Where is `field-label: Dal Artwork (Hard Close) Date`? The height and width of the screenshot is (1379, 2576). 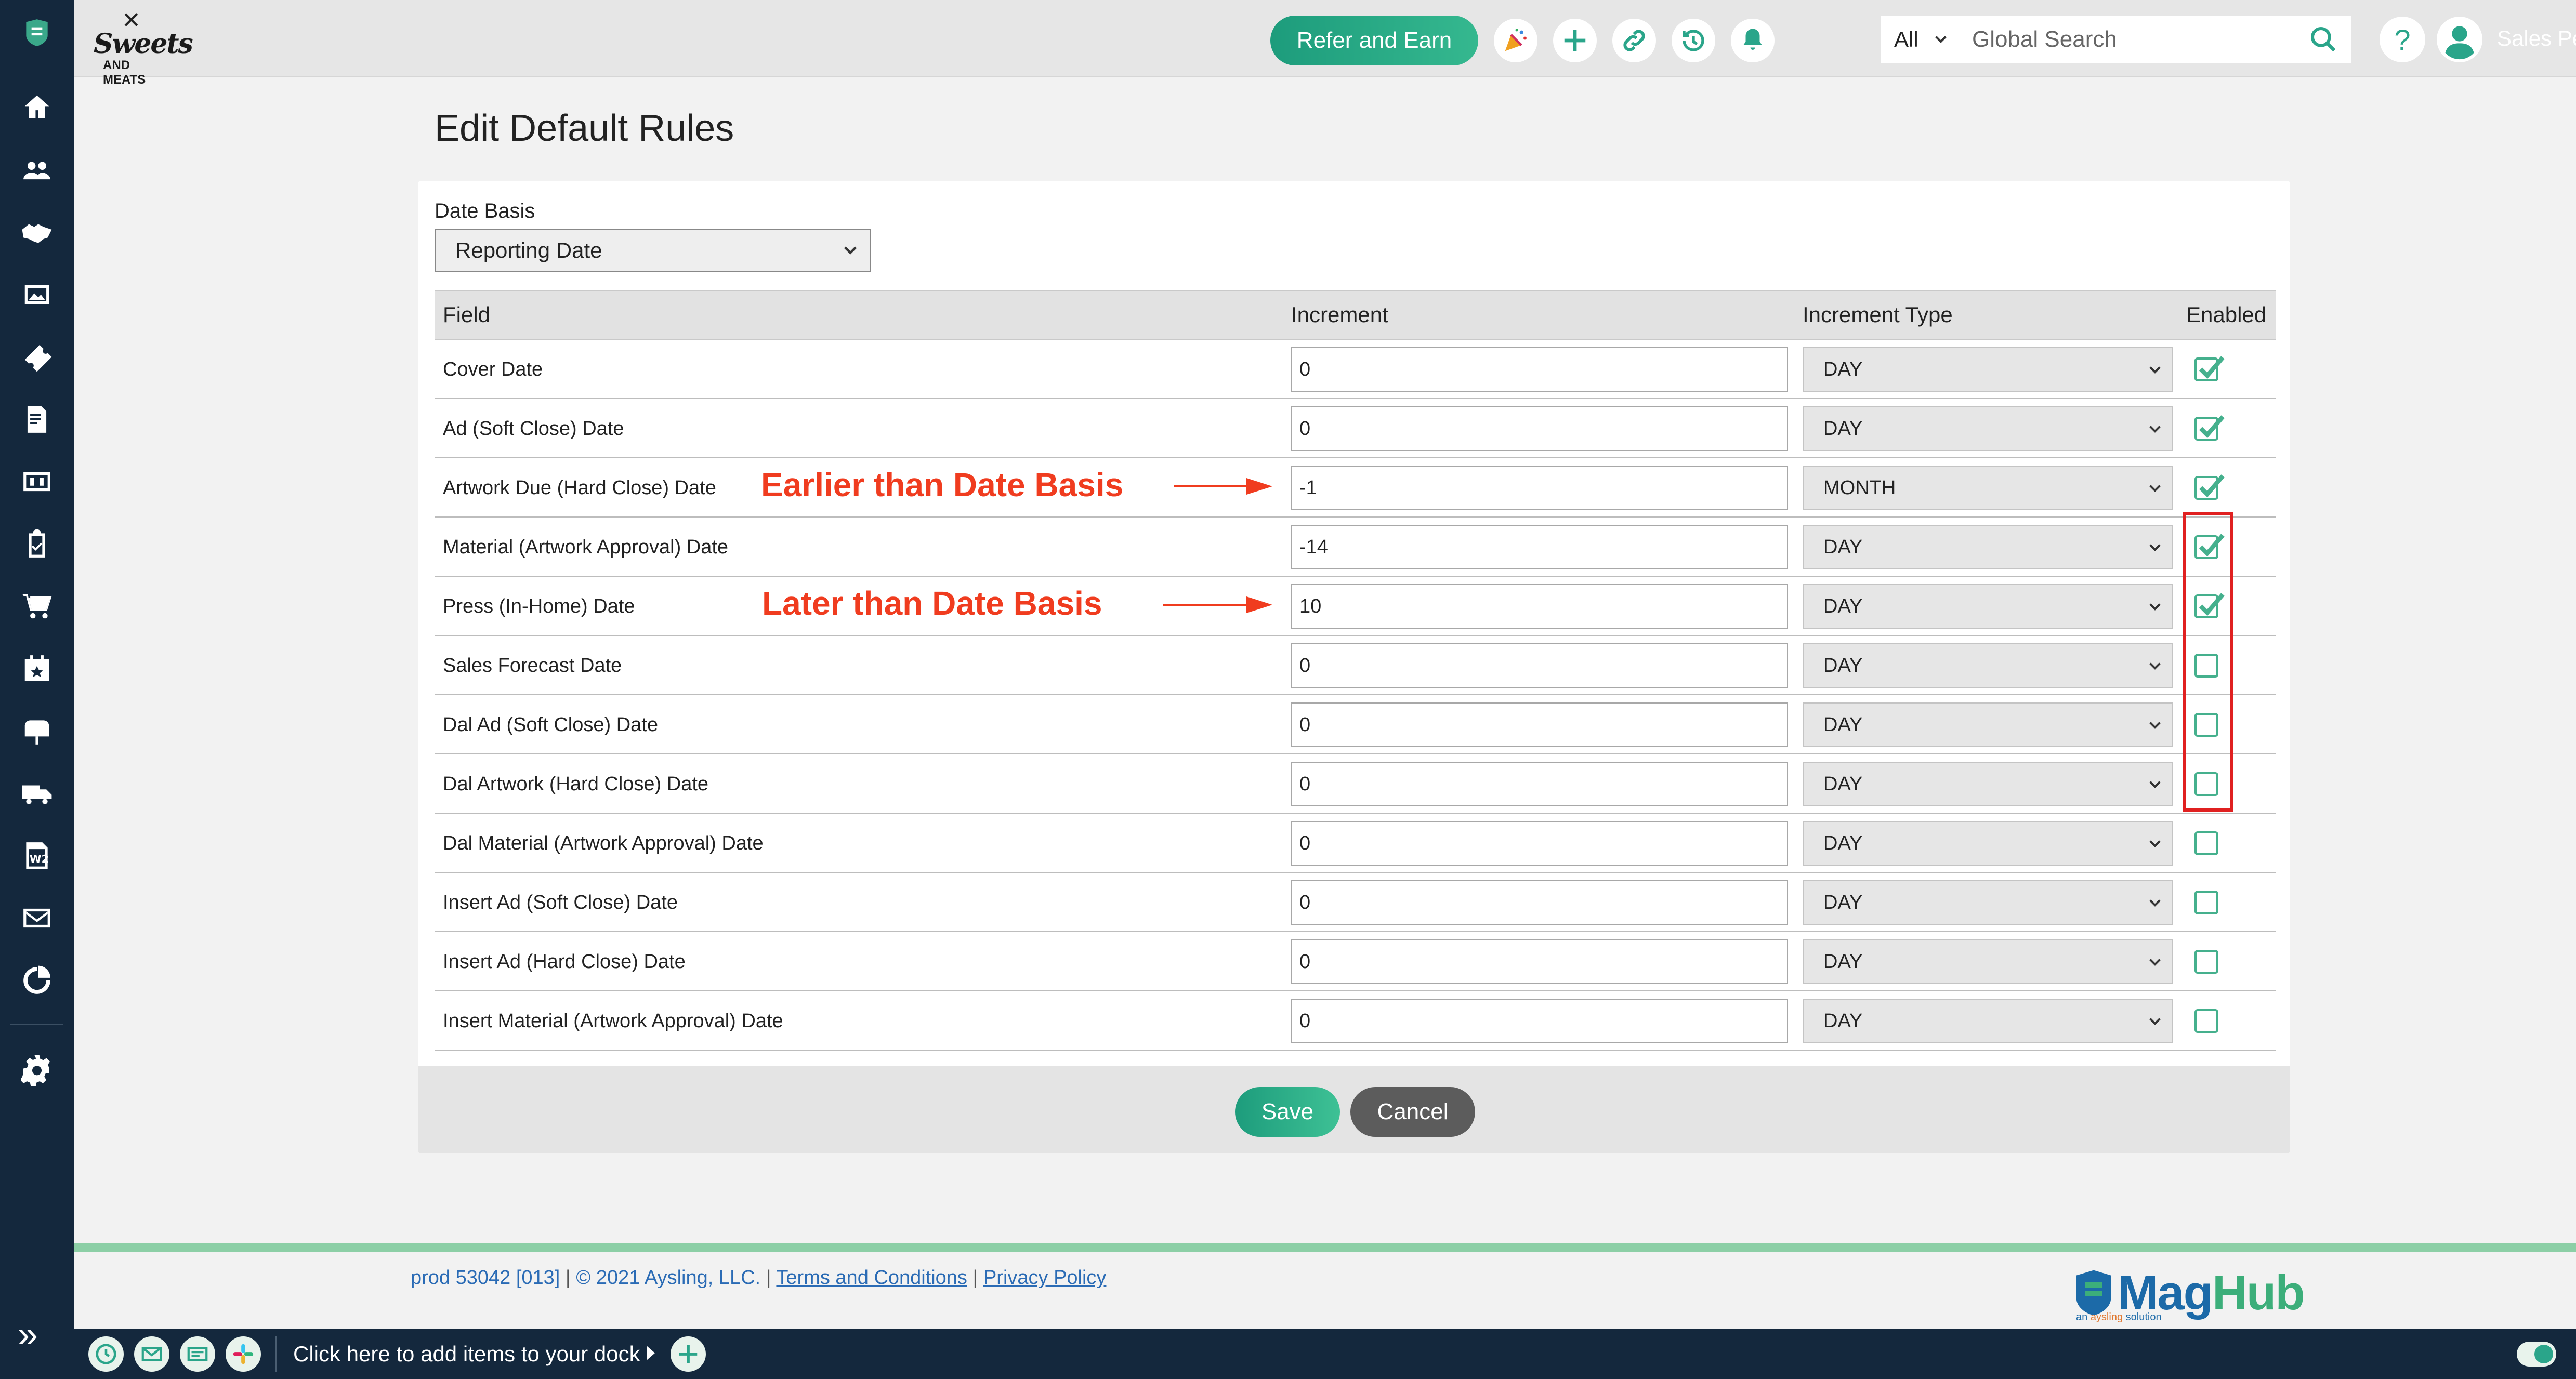
field-label: Dal Artwork (Hard Close) Date is located at coordinates (576, 784).